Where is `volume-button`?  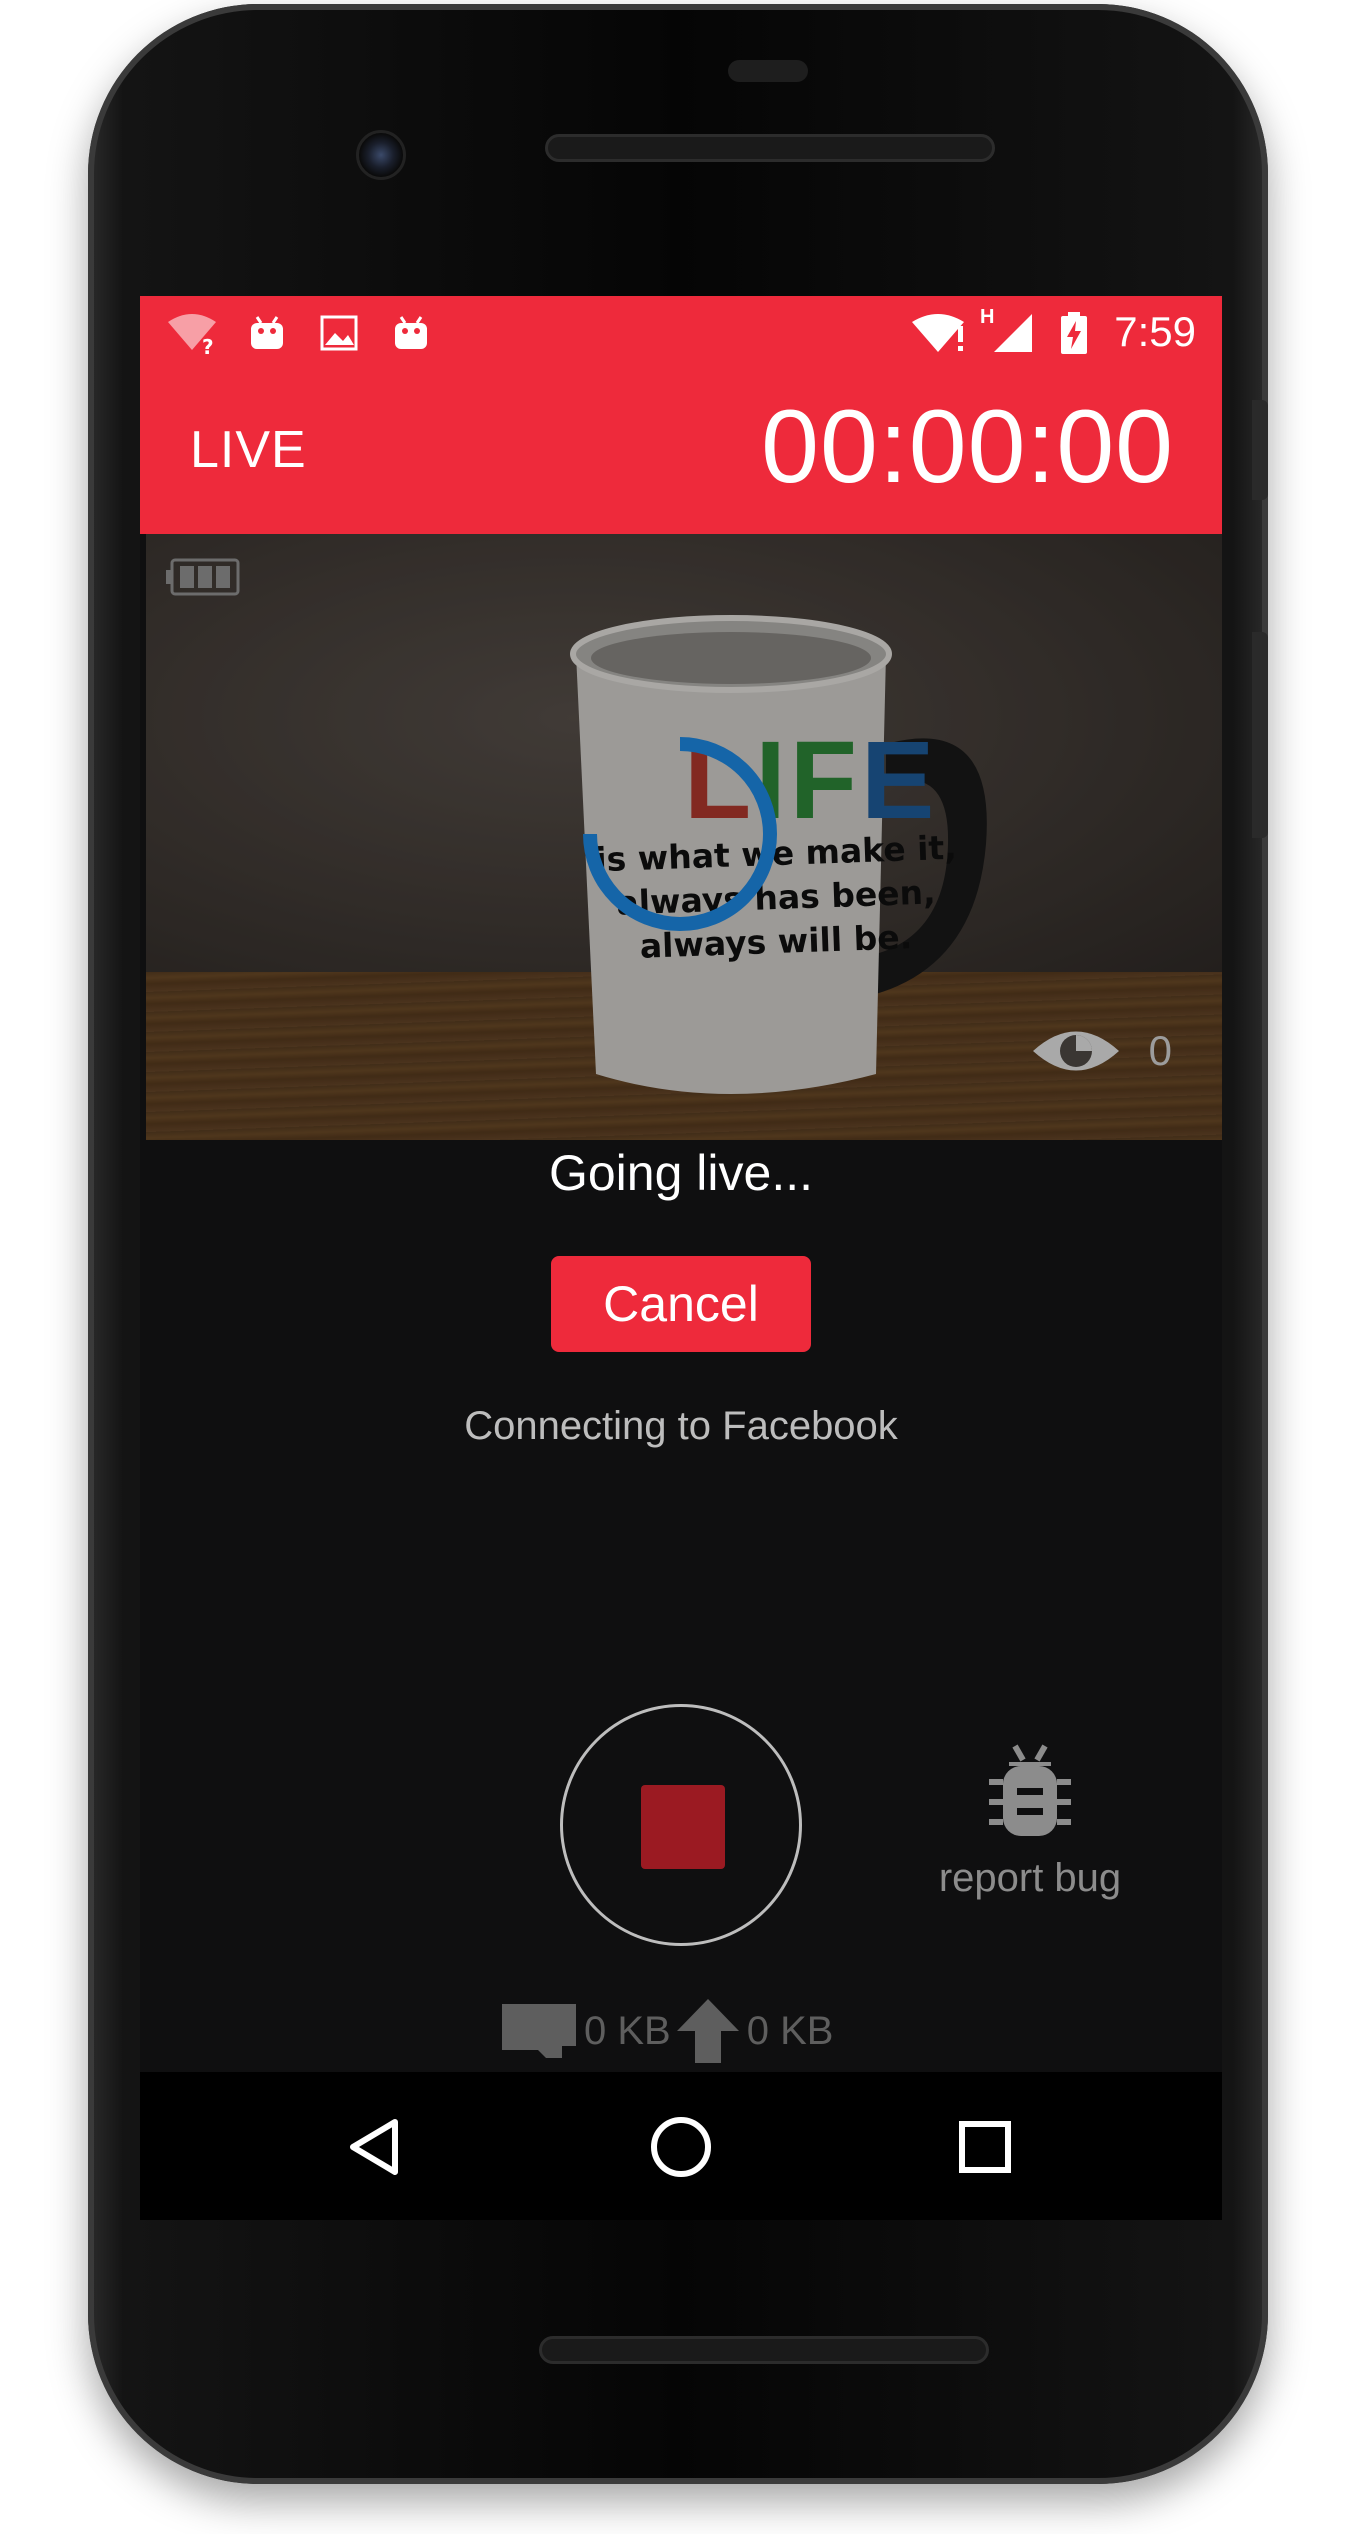 volume-button is located at coordinates (1260, 735).